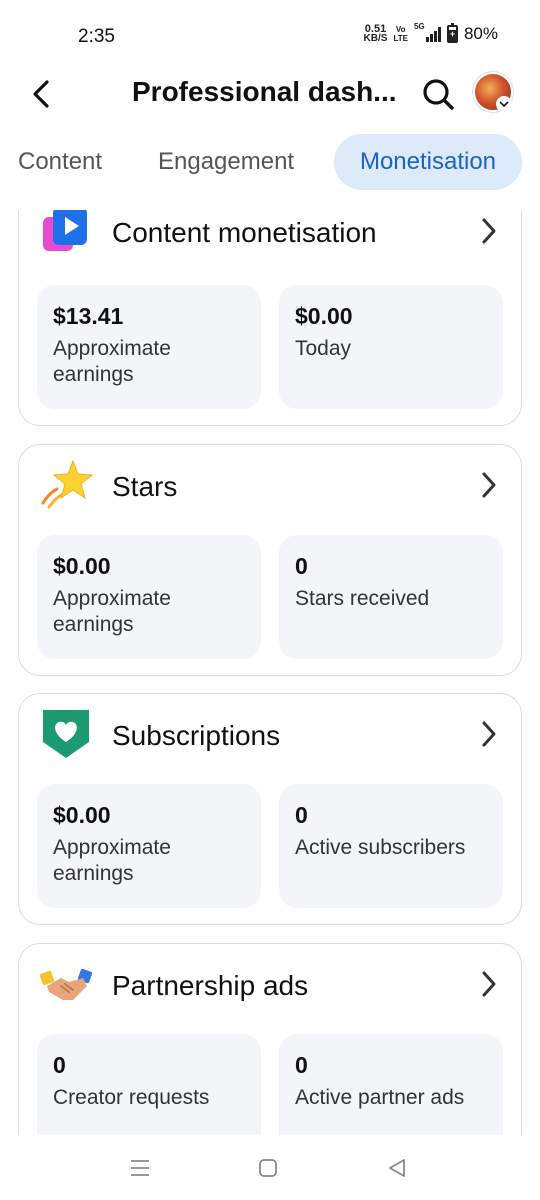 This screenshot has height=1200, width=540. What do you see at coordinates (380, 1097) in the screenshot?
I see `tile-label: Active partner ads` at bounding box center [380, 1097].